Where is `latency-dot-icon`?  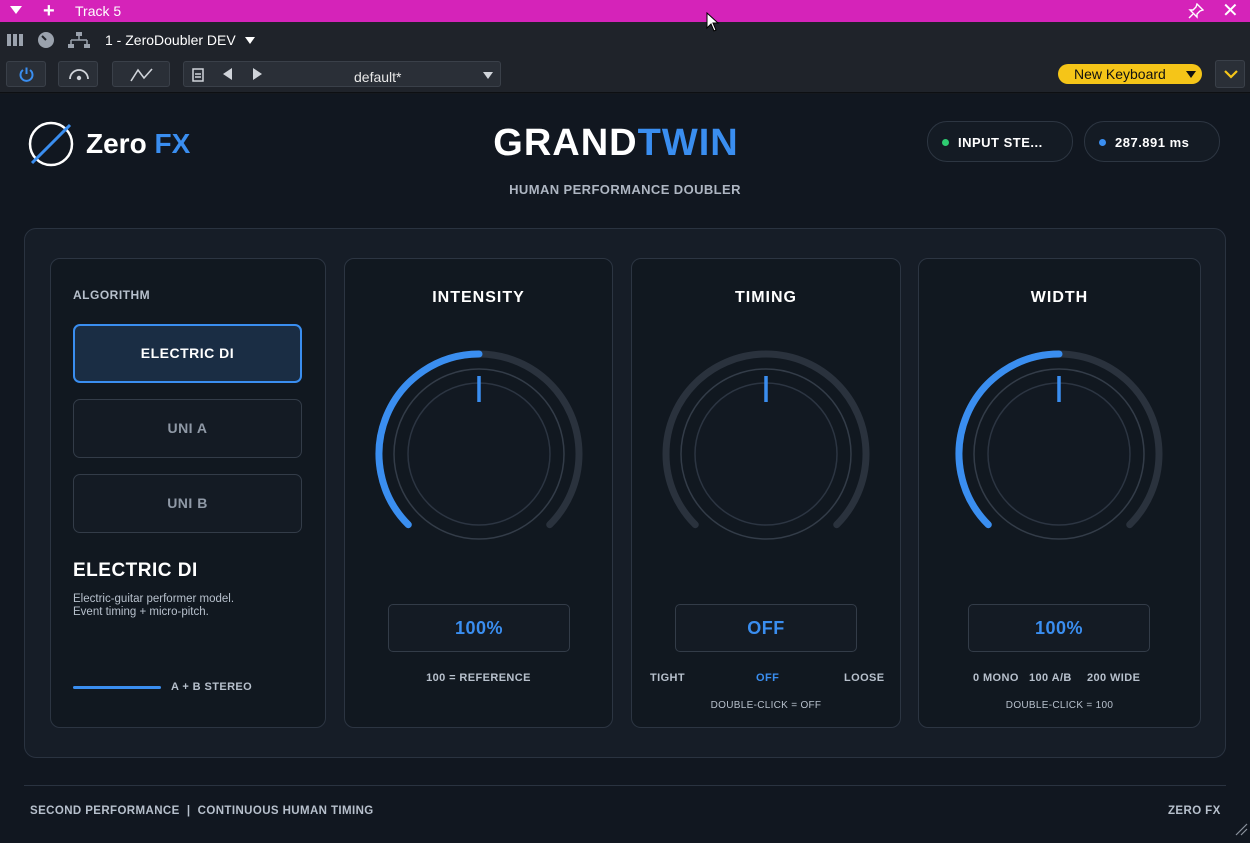 latency-dot-icon is located at coordinates (1102, 142).